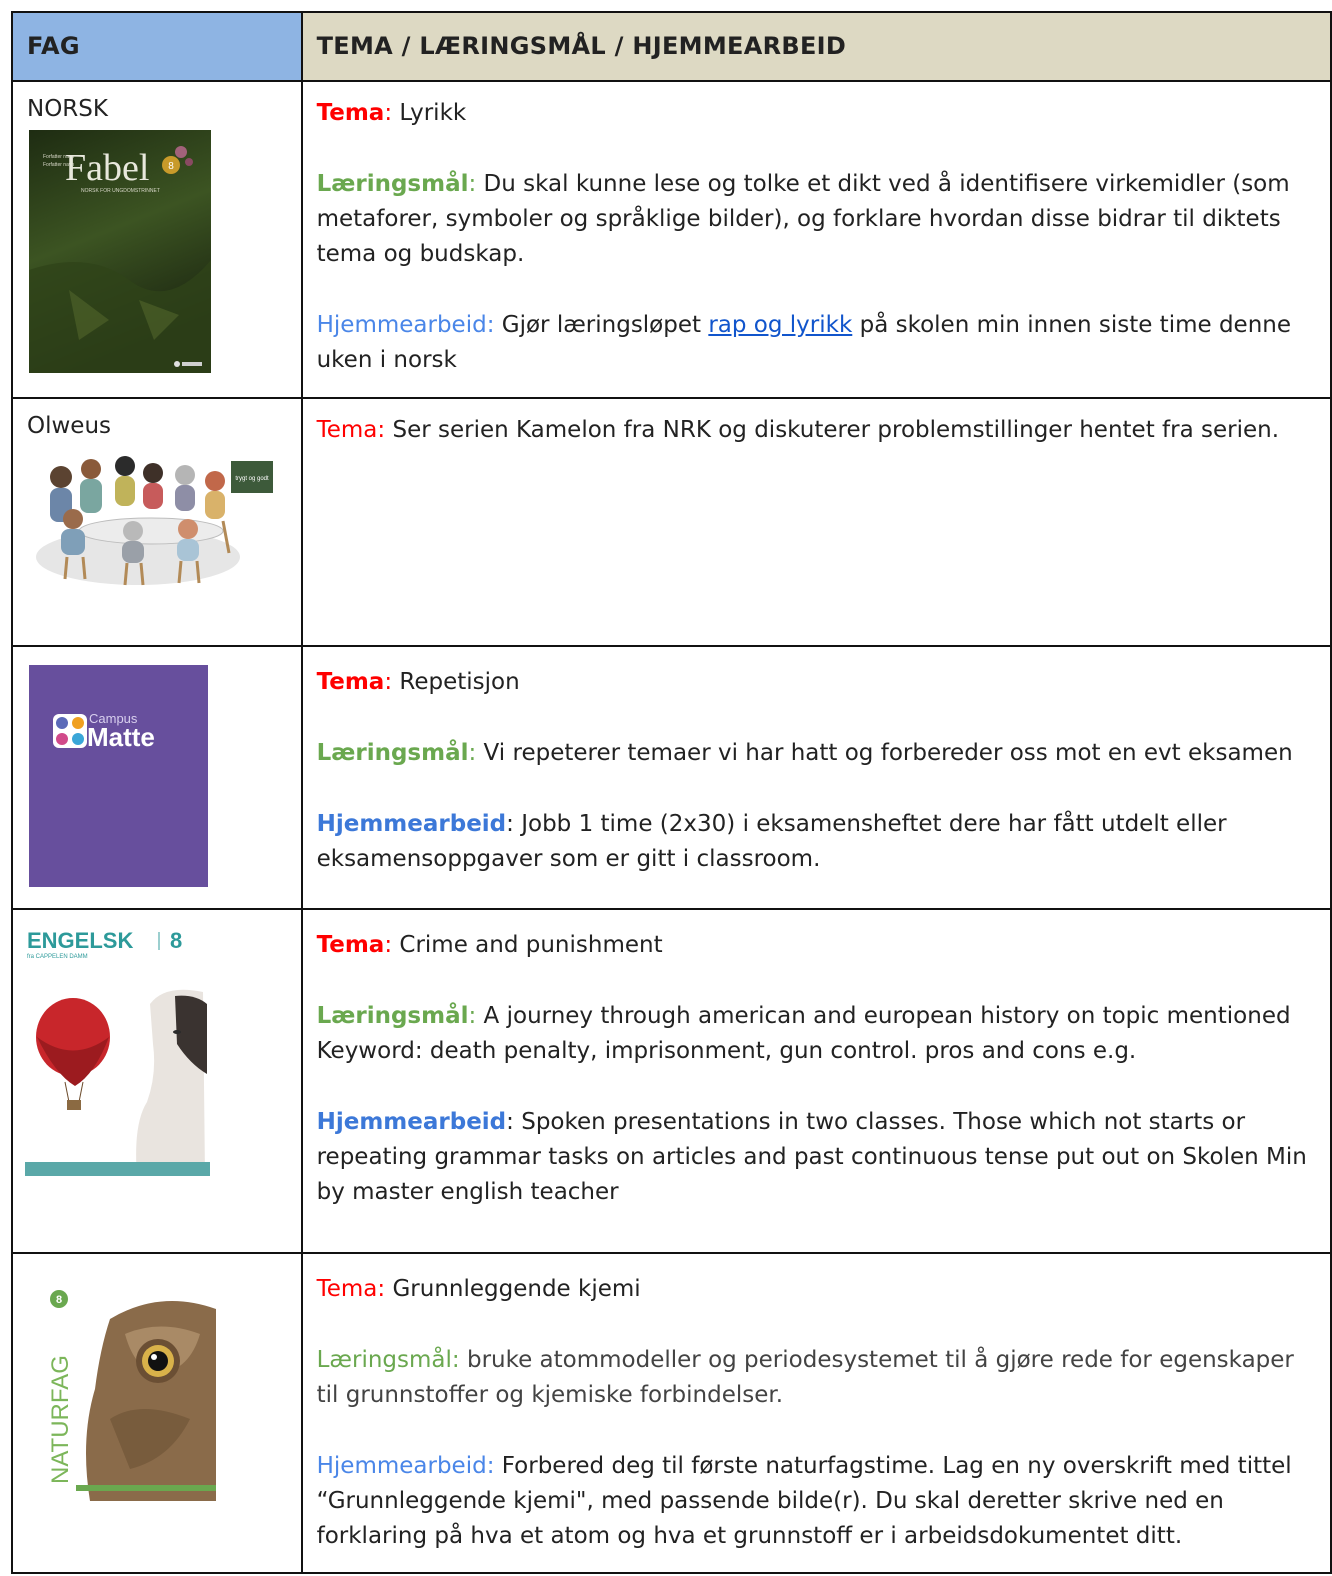  I want to click on fabel-cover-title: Fabel, so click(107, 168).